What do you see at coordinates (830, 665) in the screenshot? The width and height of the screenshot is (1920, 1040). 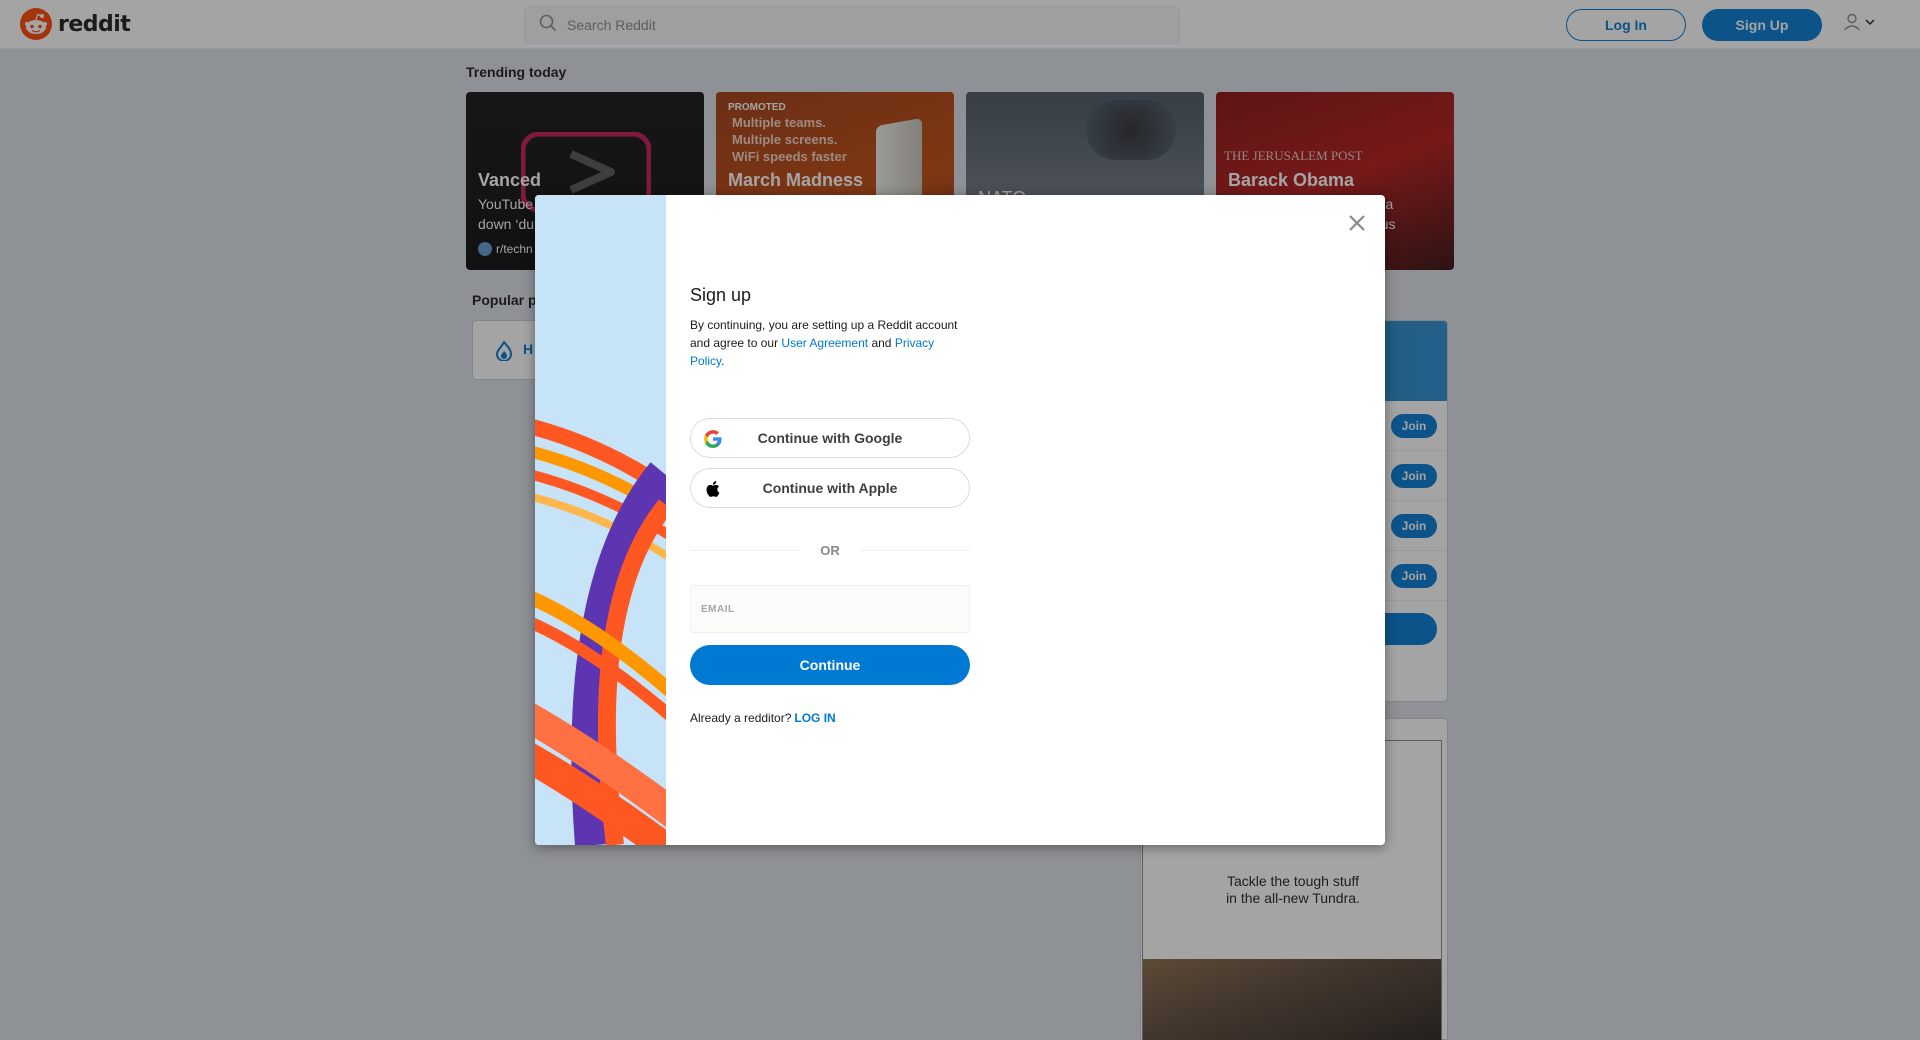 I see `continue-button: Continue` at bounding box center [830, 665].